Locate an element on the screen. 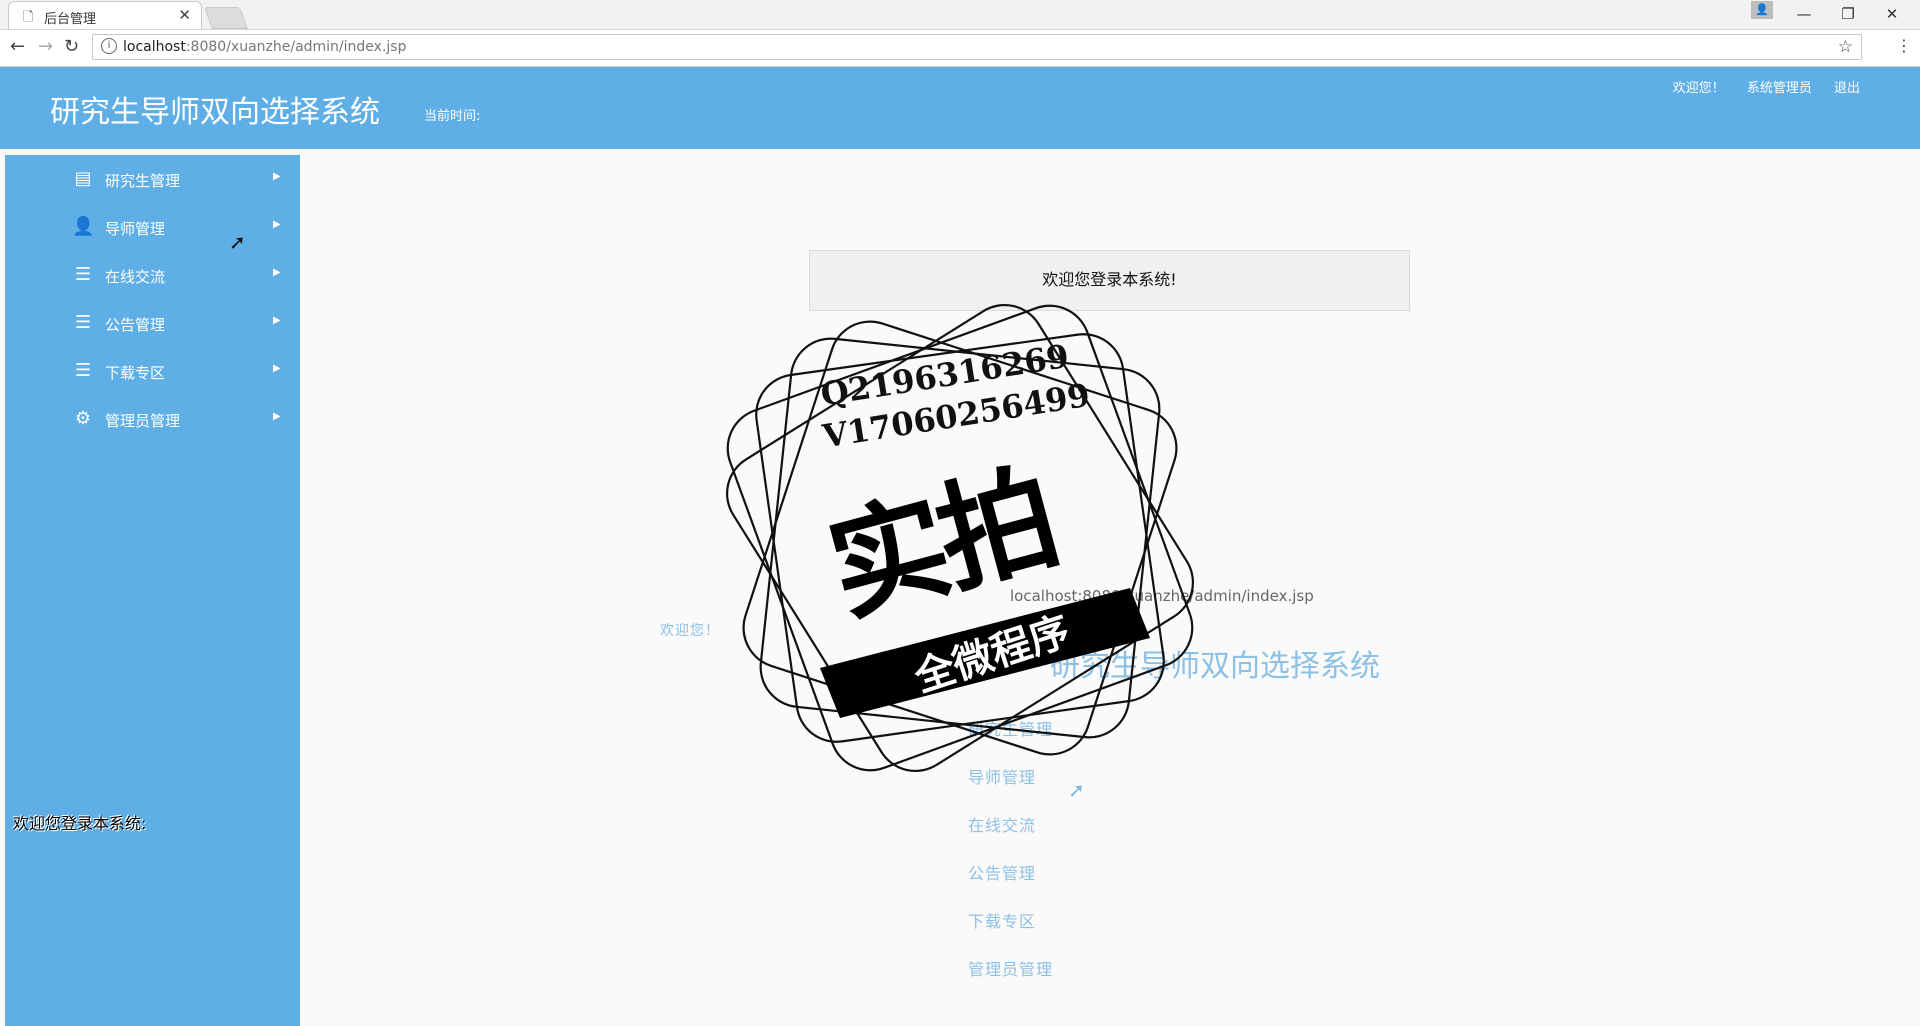  tab-title: 后台管理 is located at coordinates (70, 19).